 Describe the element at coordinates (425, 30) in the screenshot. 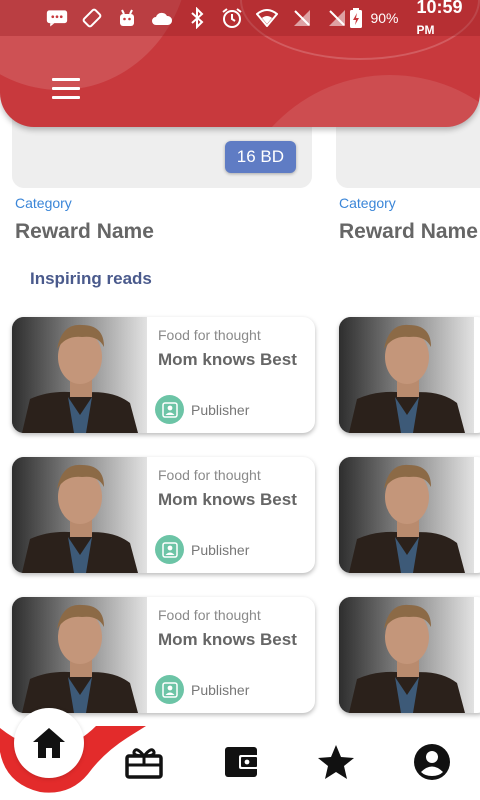

I see `clock-ampm: PM` at that location.